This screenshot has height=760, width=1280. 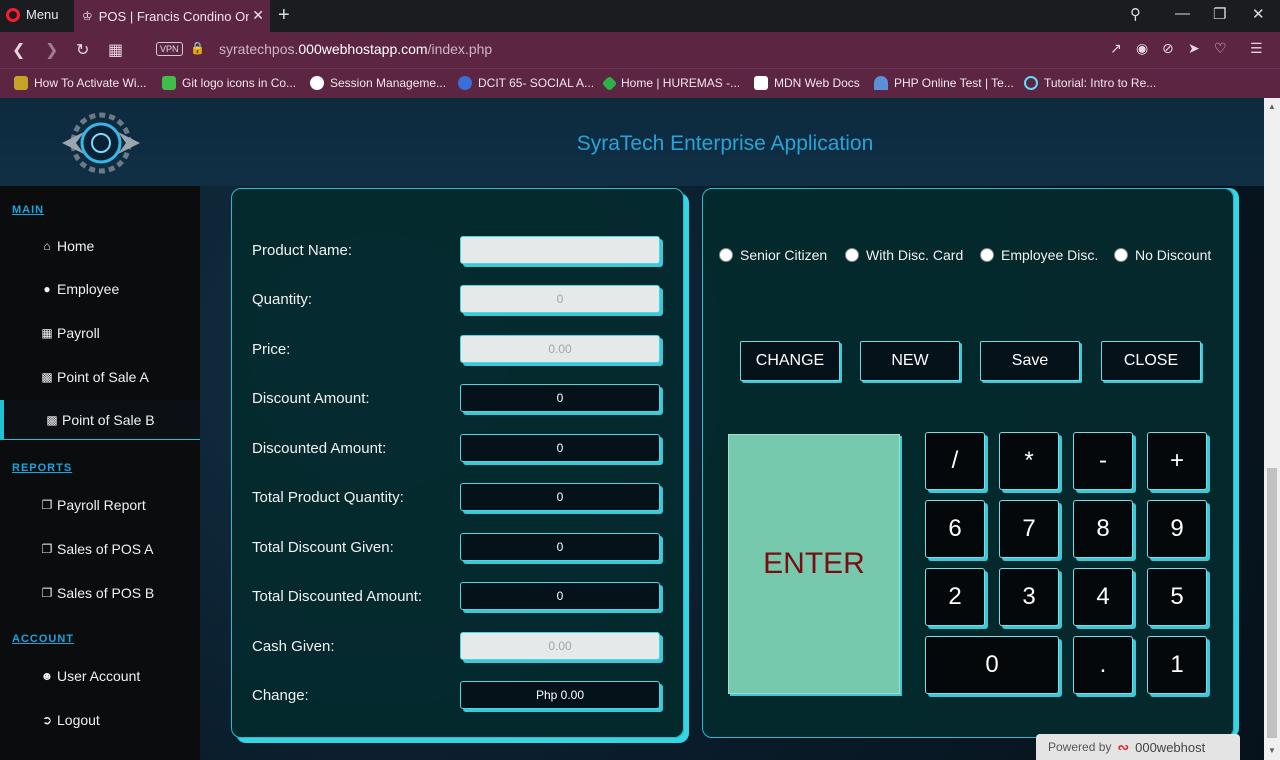 I want to click on sidebar-item-sales-pos-b: ❐ Sales of POS B, so click(x=100, y=593).